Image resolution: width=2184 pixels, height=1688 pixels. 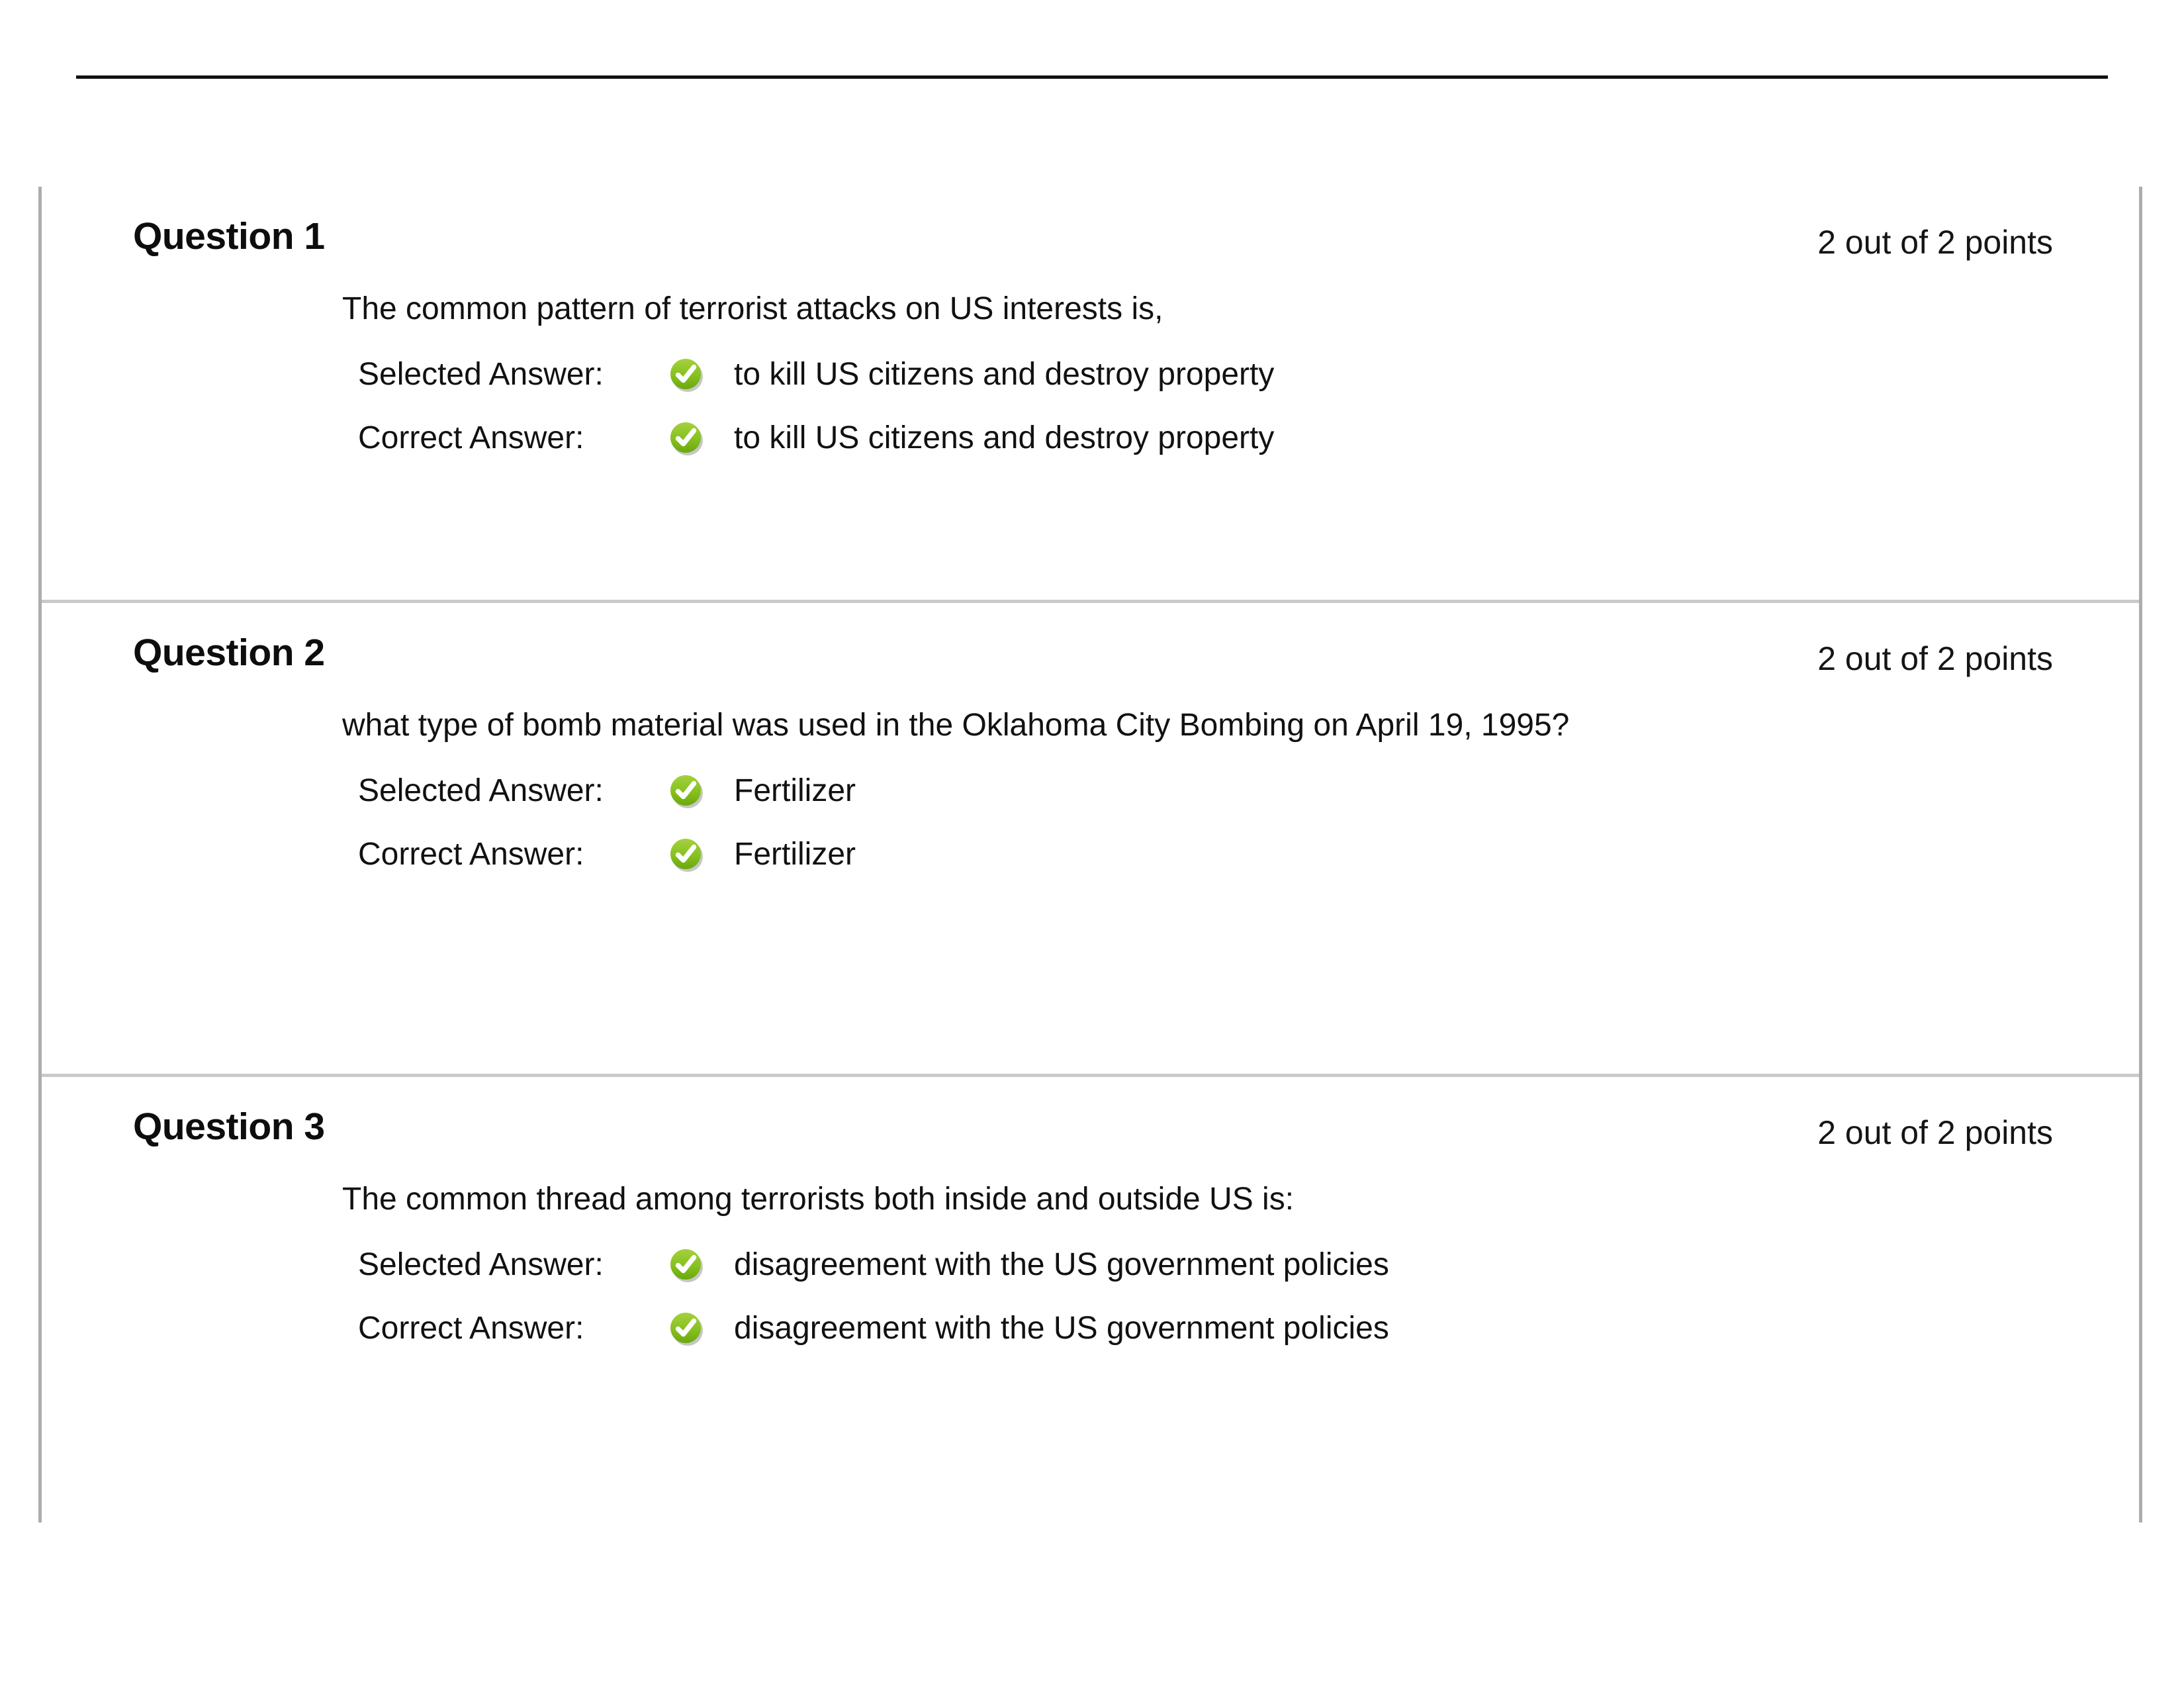 What do you see at coordinates (795, 790) in the screenshot?
I see `selected-answer-text: Fertilizer` at bounding box center [795, 790].